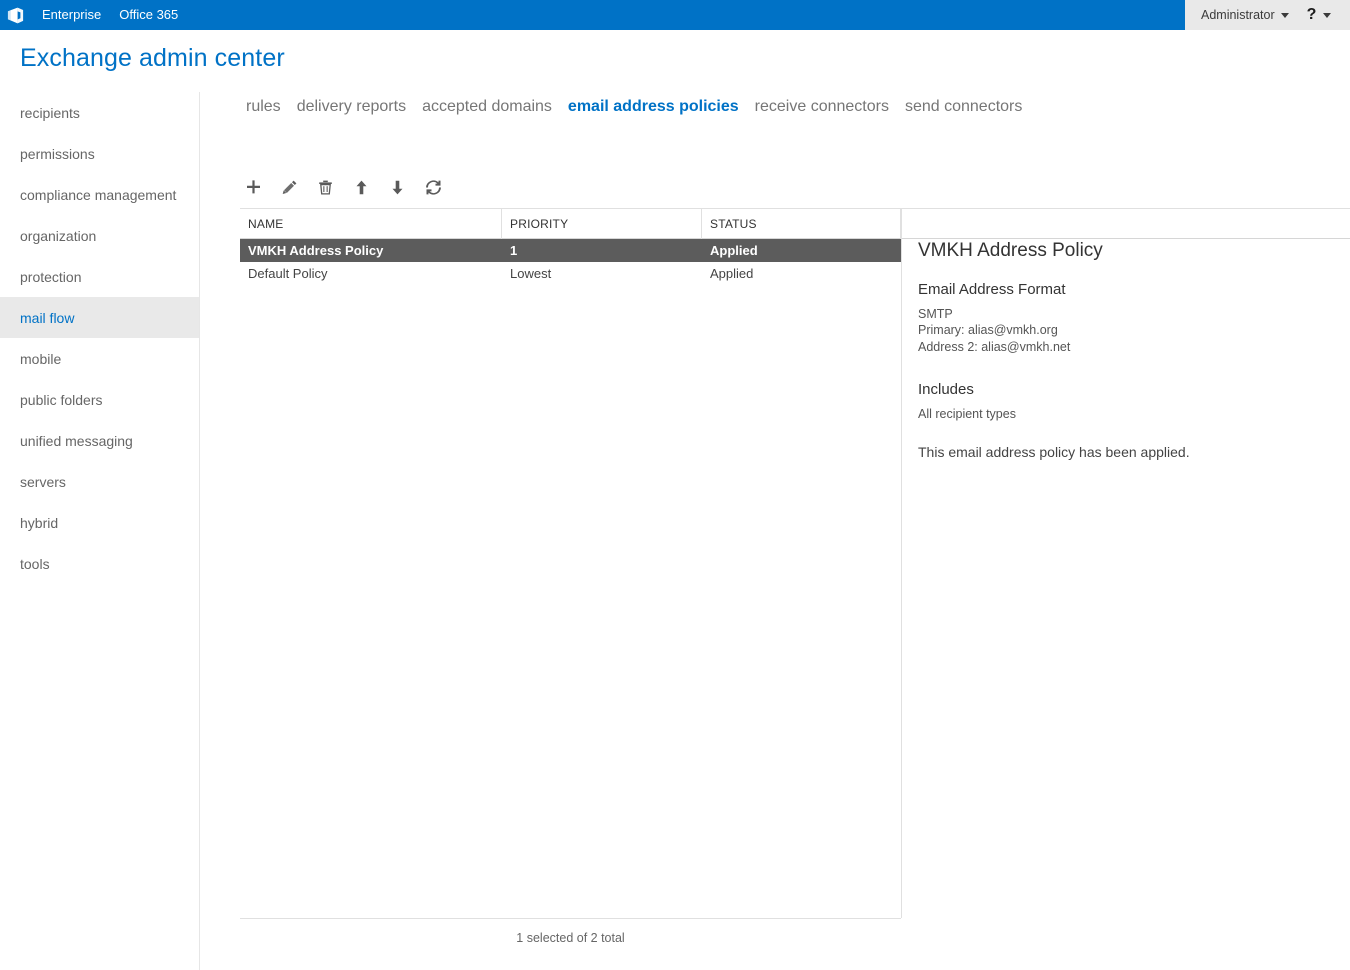 The height and width of the screenshot is (970, 1350). I want to click on move-up-button, so click(361, 187).